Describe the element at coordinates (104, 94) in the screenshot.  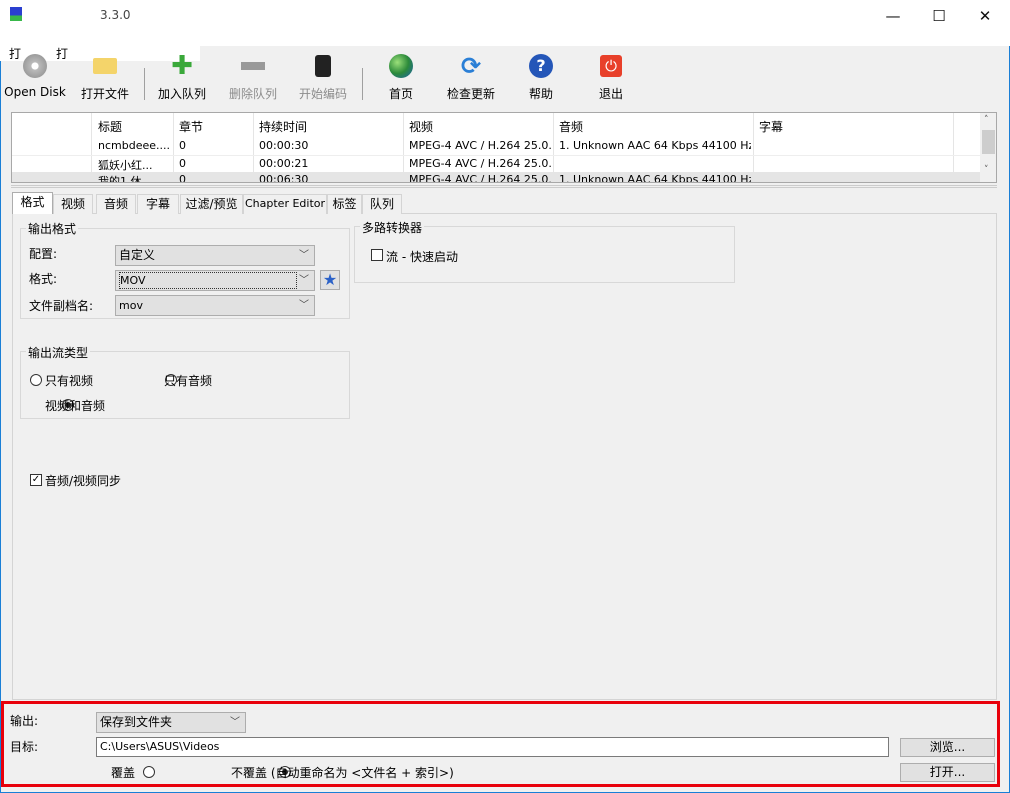
I see `toolbar-label: 打开文件` at that location.